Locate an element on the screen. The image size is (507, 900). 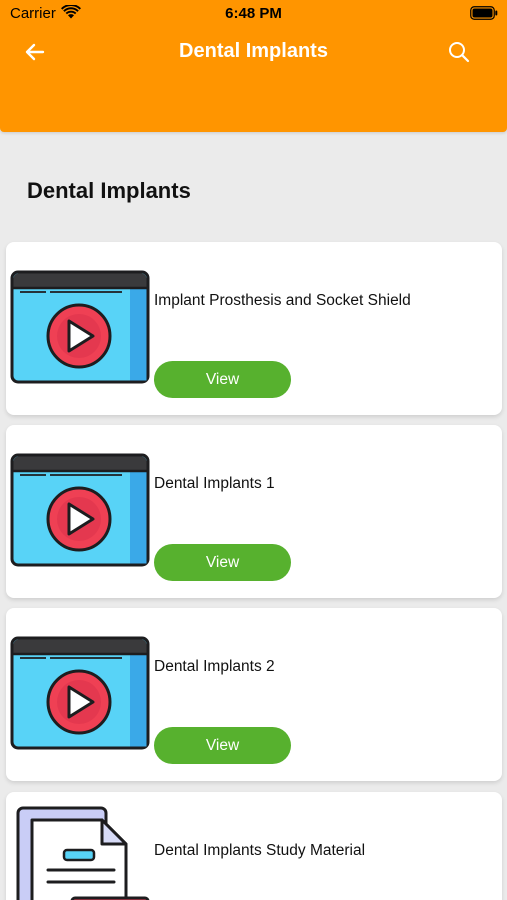
status-time: 6:48 PM is located at coordinates (253, 13).